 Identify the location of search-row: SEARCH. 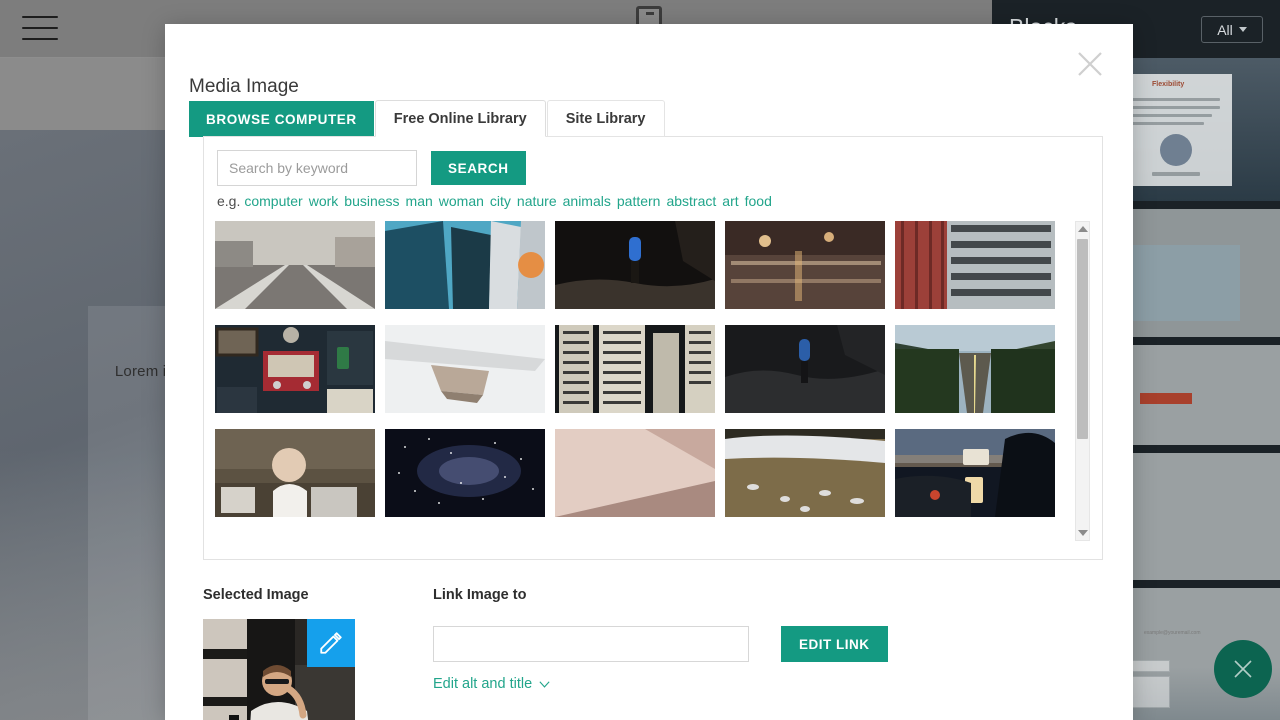
(371, 168).